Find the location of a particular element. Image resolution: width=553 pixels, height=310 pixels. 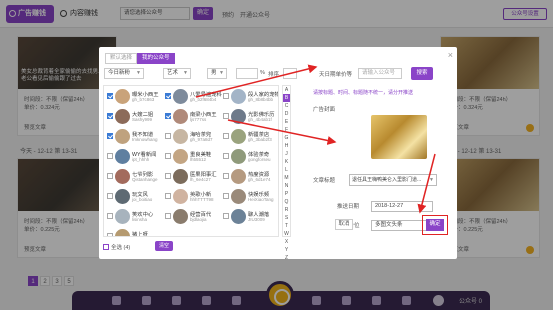

push-date-input: 2018-12-27 is located at coordinates (402, 206).